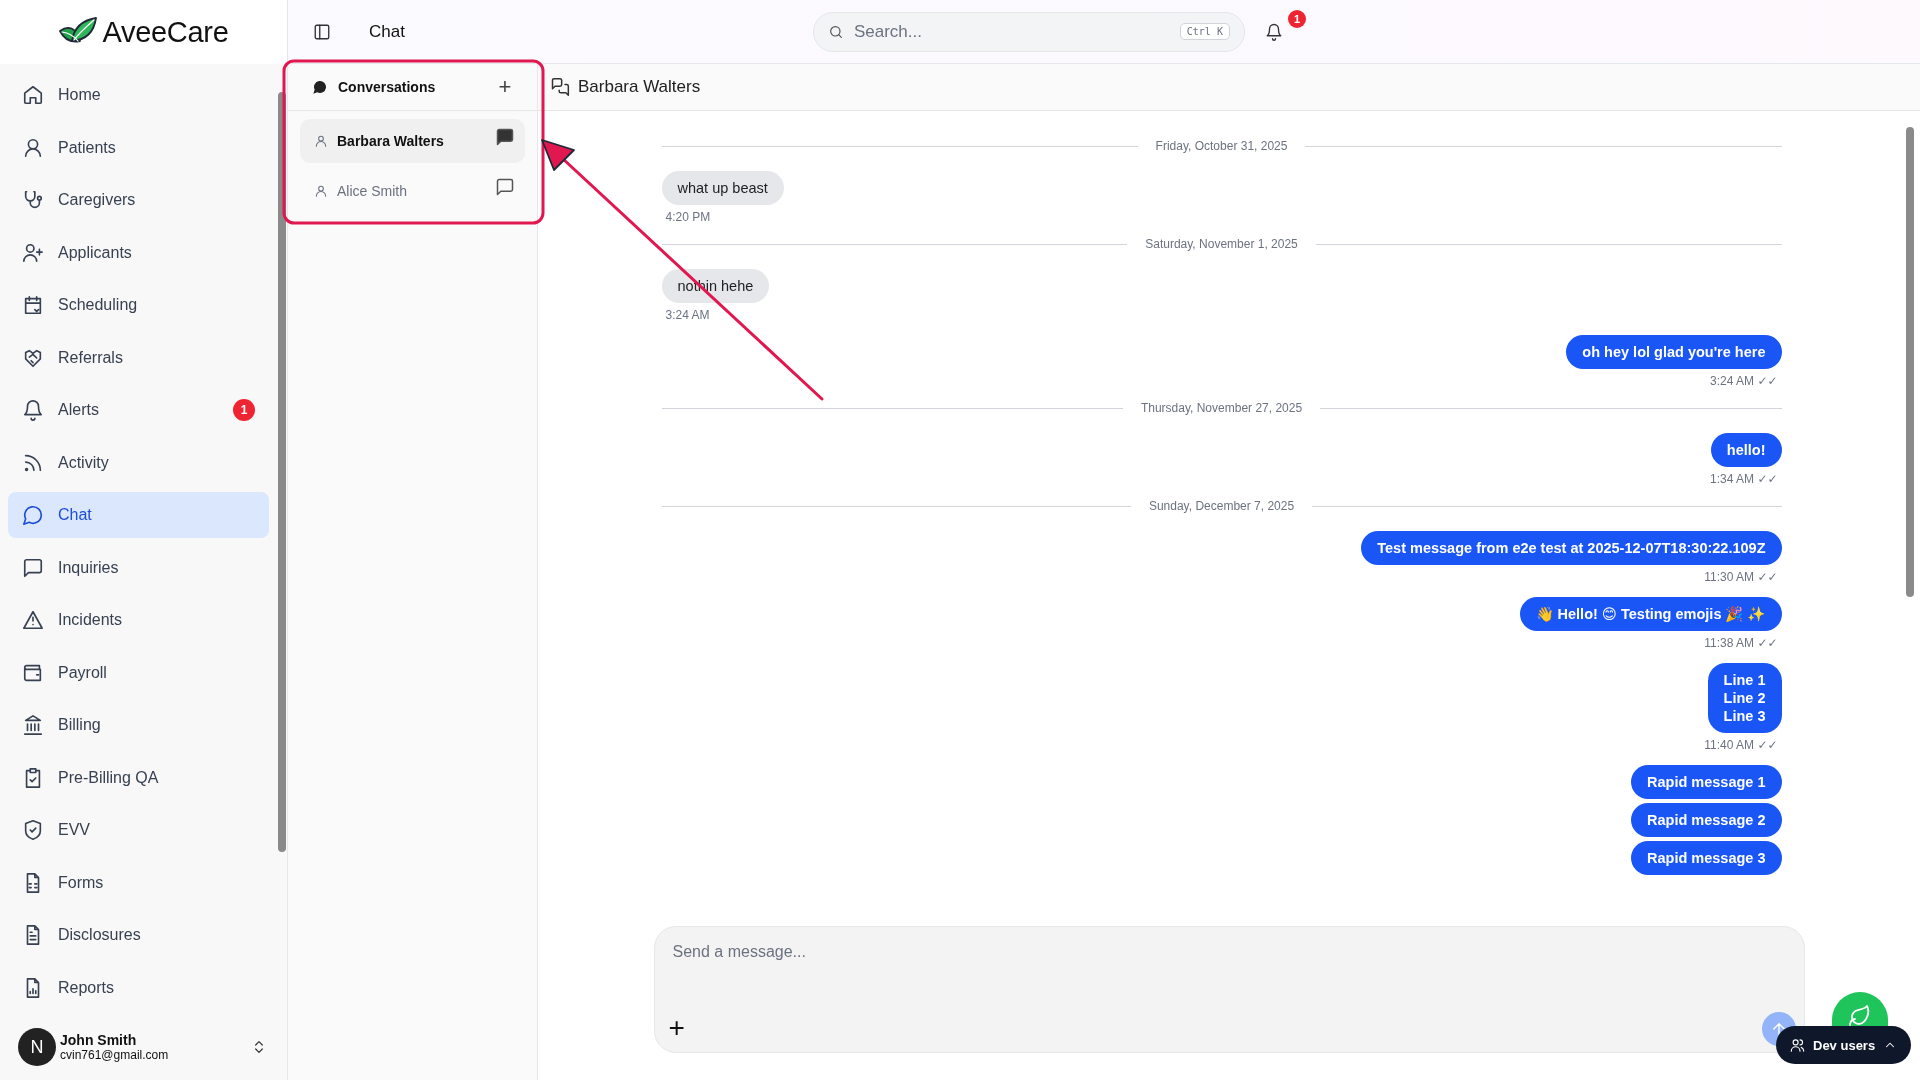 This screenshot has width=1920, height=1080. What do you see at coordinates (1221, 408) in the screenshot?
I see `date-divider: Thursday, November 27, 2025` at bounding box center [1221, 408].